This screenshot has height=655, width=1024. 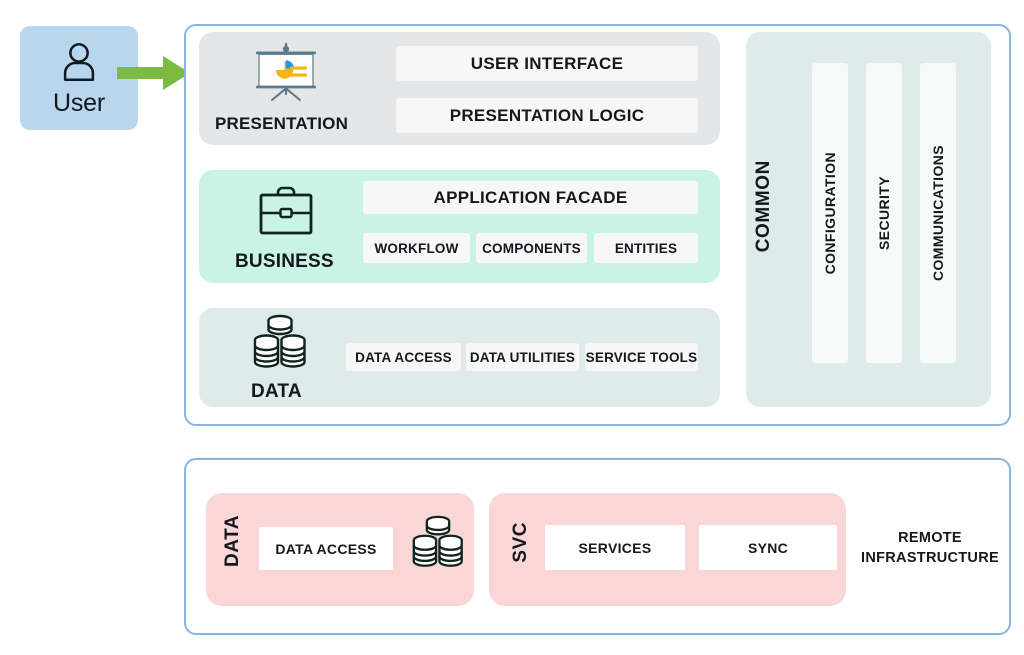 What do you see at coordinates (286, 72) in the screenshot?
I see `presentation-board-chart-icon` at bounding box center [286, 72].